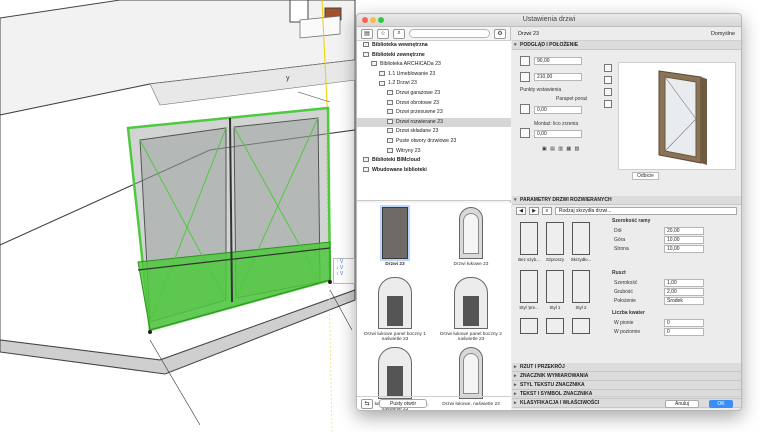 This screenshot has width=768, height=432. I want to click on section-params: PARAMETRY DRZWI ROZWIERANYCH, so click(626, 200).